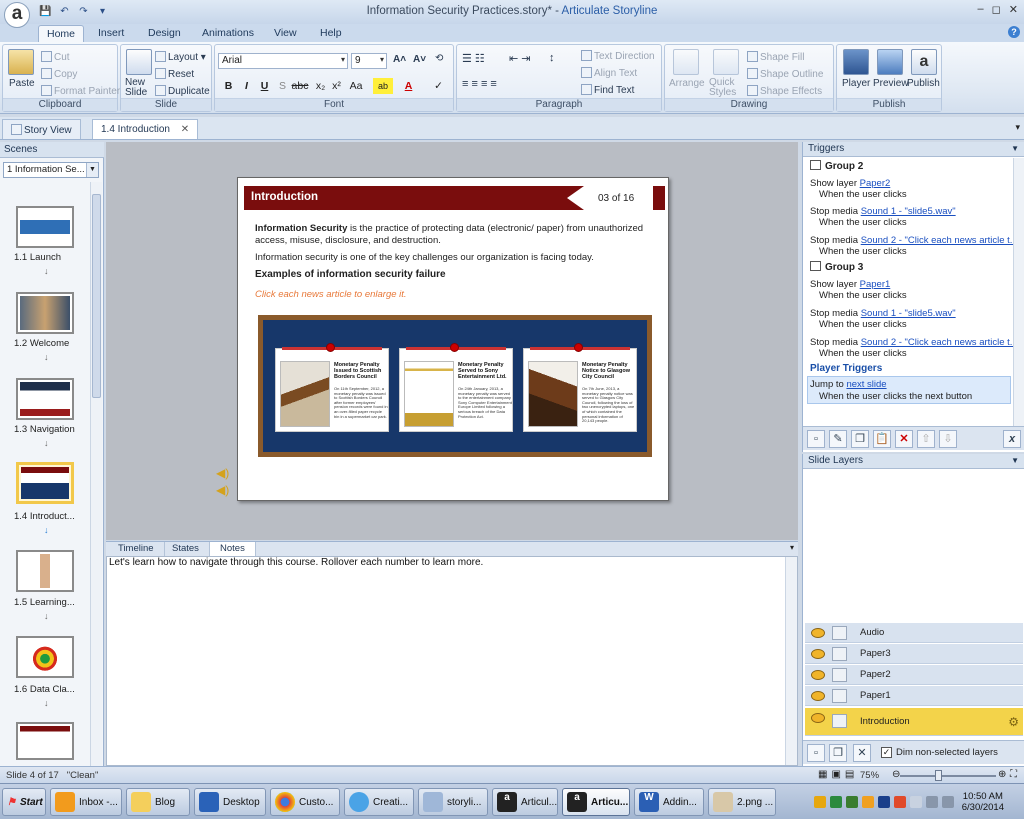 Image resolution: width=1024 pixels, height=819 pixels. I want to click on highlight-icon: ab, so click(383, 86).